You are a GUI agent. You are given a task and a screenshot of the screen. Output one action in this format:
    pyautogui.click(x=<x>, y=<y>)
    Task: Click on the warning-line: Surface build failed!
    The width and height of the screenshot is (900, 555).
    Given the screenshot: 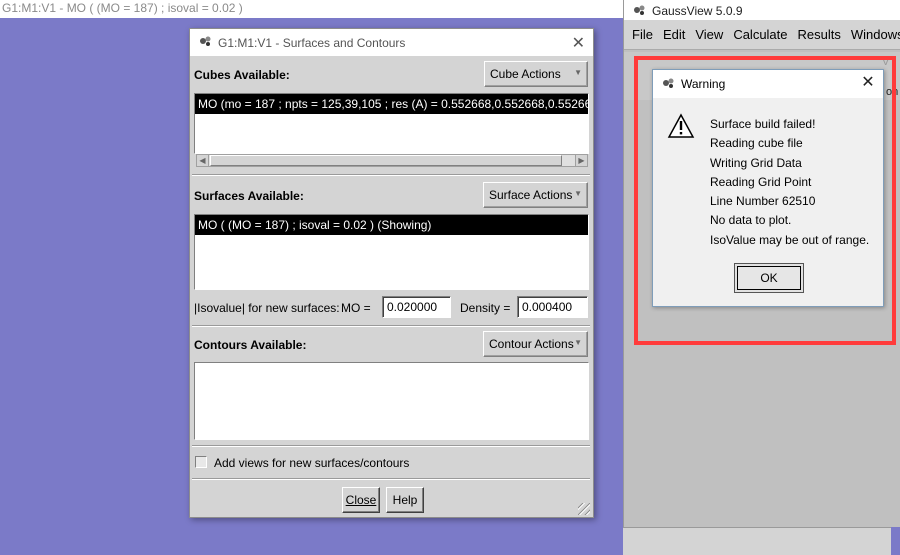 What is the action you would take?
    pyautogui.click(x=763, y=124)
    